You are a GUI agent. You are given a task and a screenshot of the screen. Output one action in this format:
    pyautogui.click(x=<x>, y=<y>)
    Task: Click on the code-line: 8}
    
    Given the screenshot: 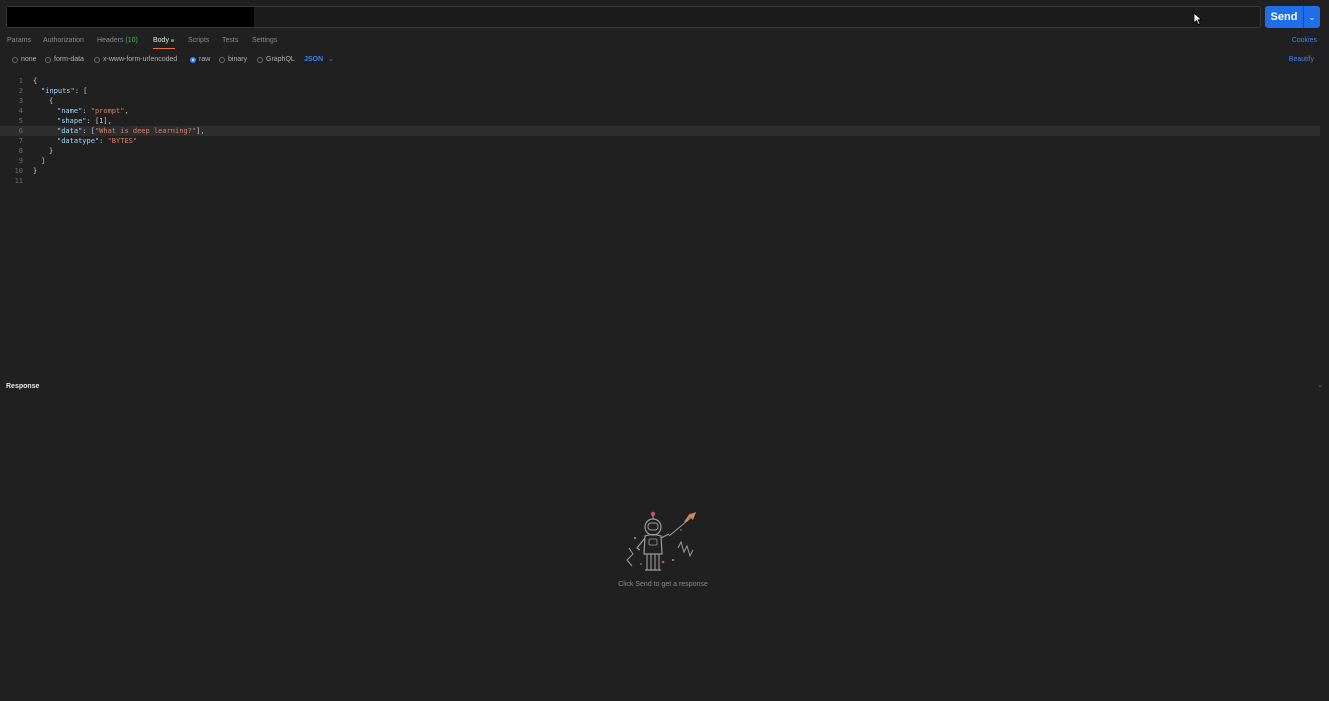 What is the action you would take?
    pyautogui.click(x=36, y=151)
    